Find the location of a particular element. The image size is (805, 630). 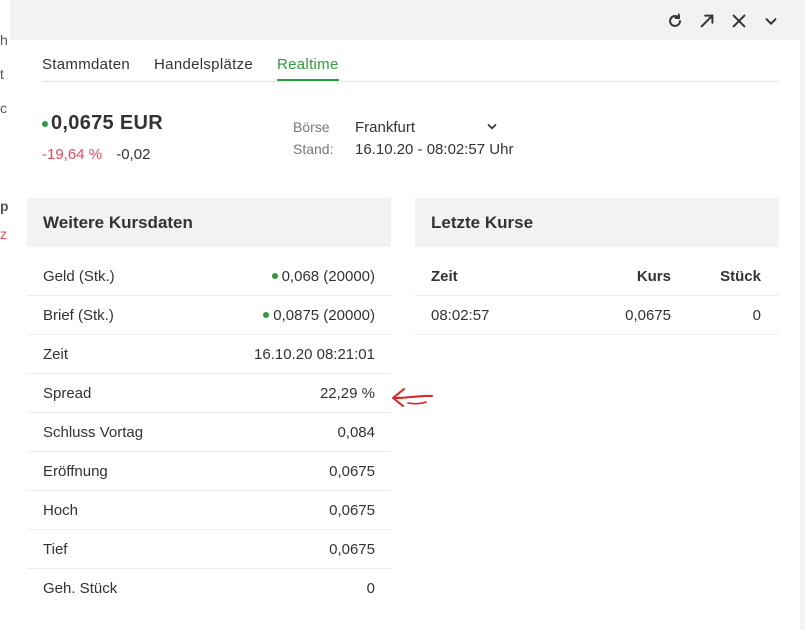

row-value: 16.10.20 08:21:01 is located at coordinates (314, 354).